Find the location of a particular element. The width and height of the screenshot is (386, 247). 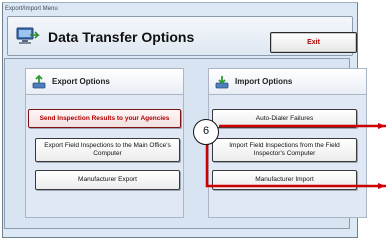

export-arrow-icon is located at coordinates (39, 82).